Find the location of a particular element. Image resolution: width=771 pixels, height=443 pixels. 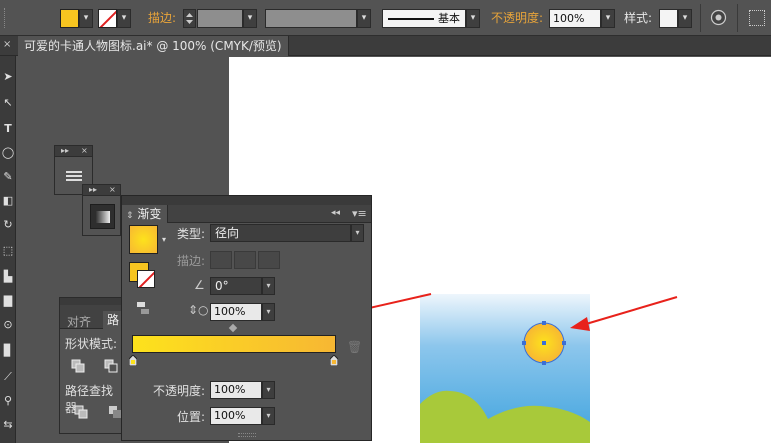

unite-icon is located at coordinates (78, 366).